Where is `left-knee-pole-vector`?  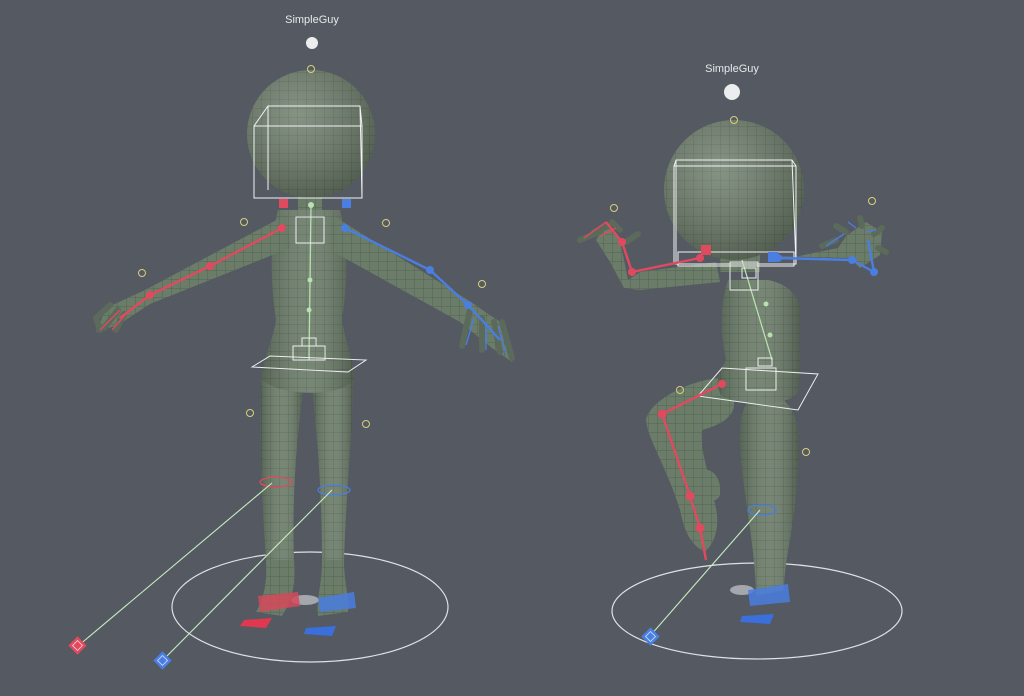 left-knee-pole-vector is located at coordinates (77, 645).